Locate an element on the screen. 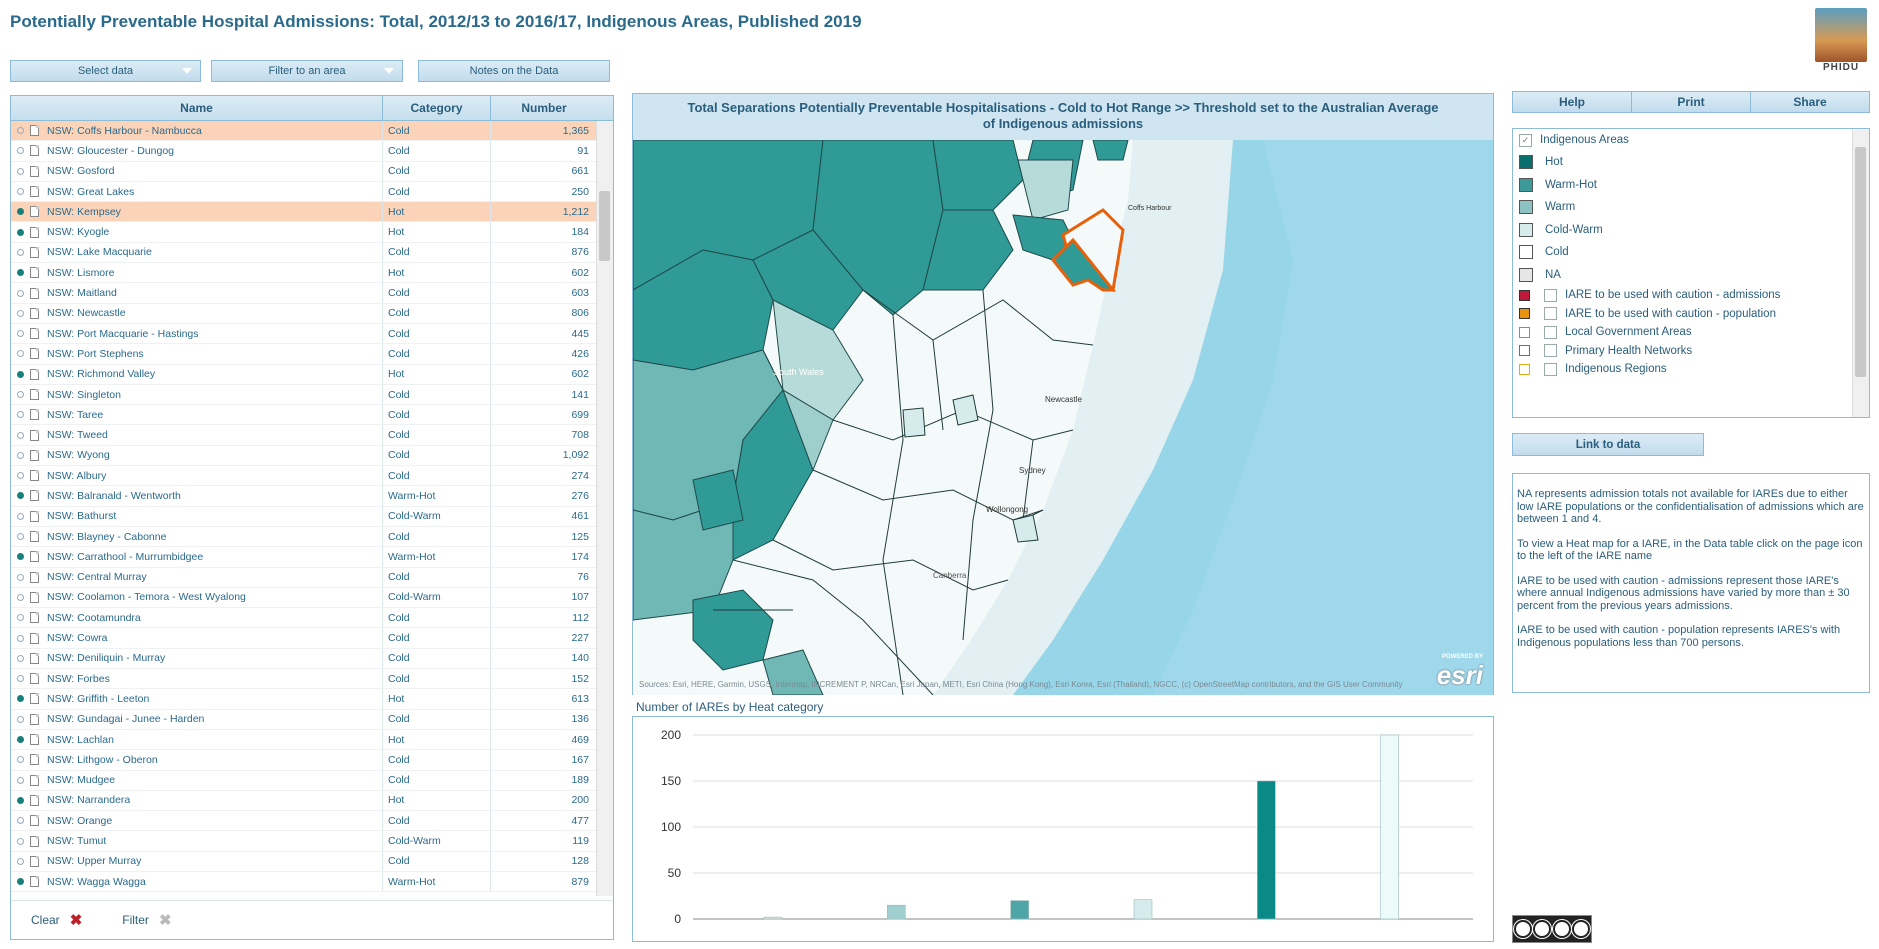  bar-hot is located at coordinates (1266, 850).